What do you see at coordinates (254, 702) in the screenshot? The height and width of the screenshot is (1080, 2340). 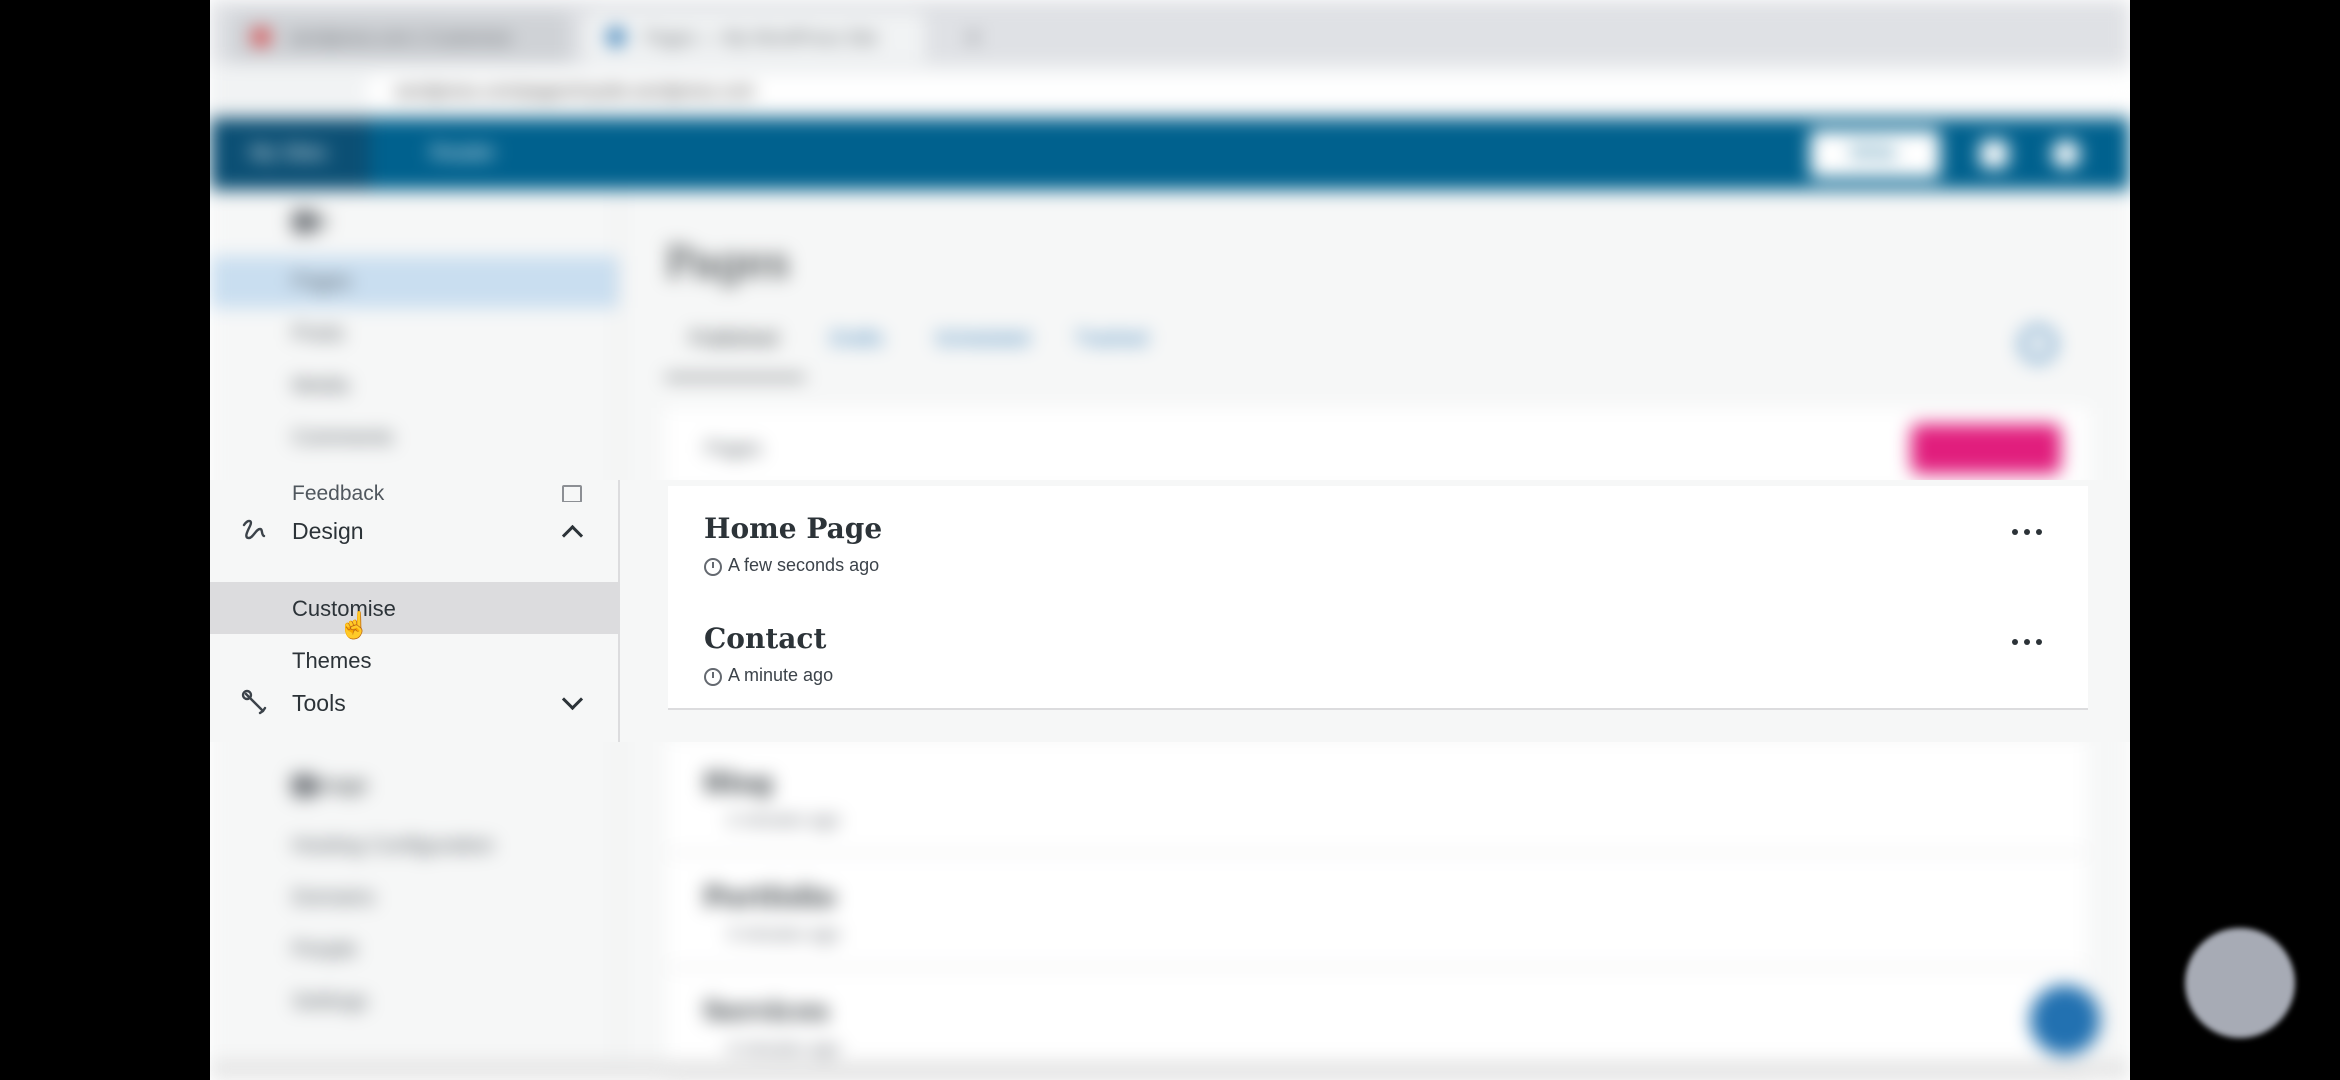 I see `wrench-icon` at bounding box center [254, 702].